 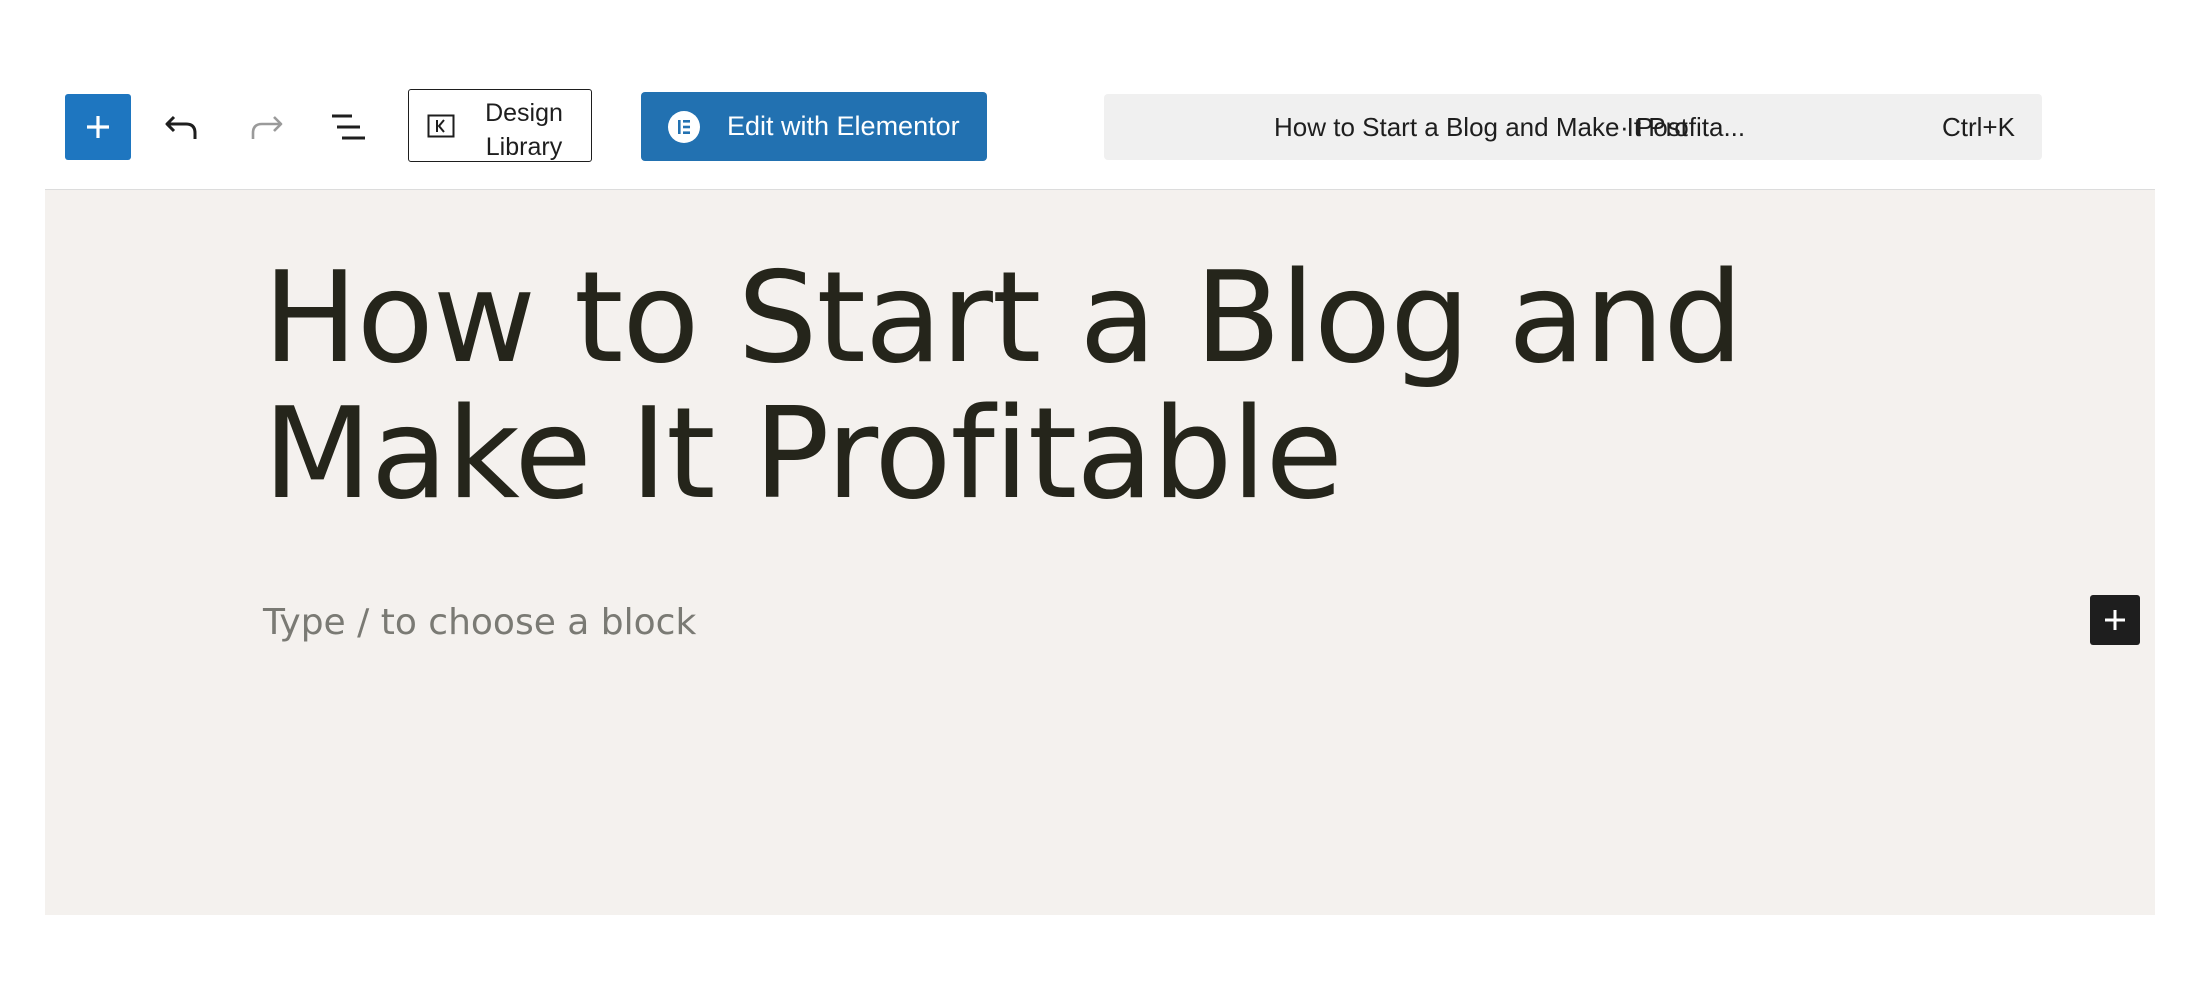 I want to click on undo-button, so click(x=182, y=127).